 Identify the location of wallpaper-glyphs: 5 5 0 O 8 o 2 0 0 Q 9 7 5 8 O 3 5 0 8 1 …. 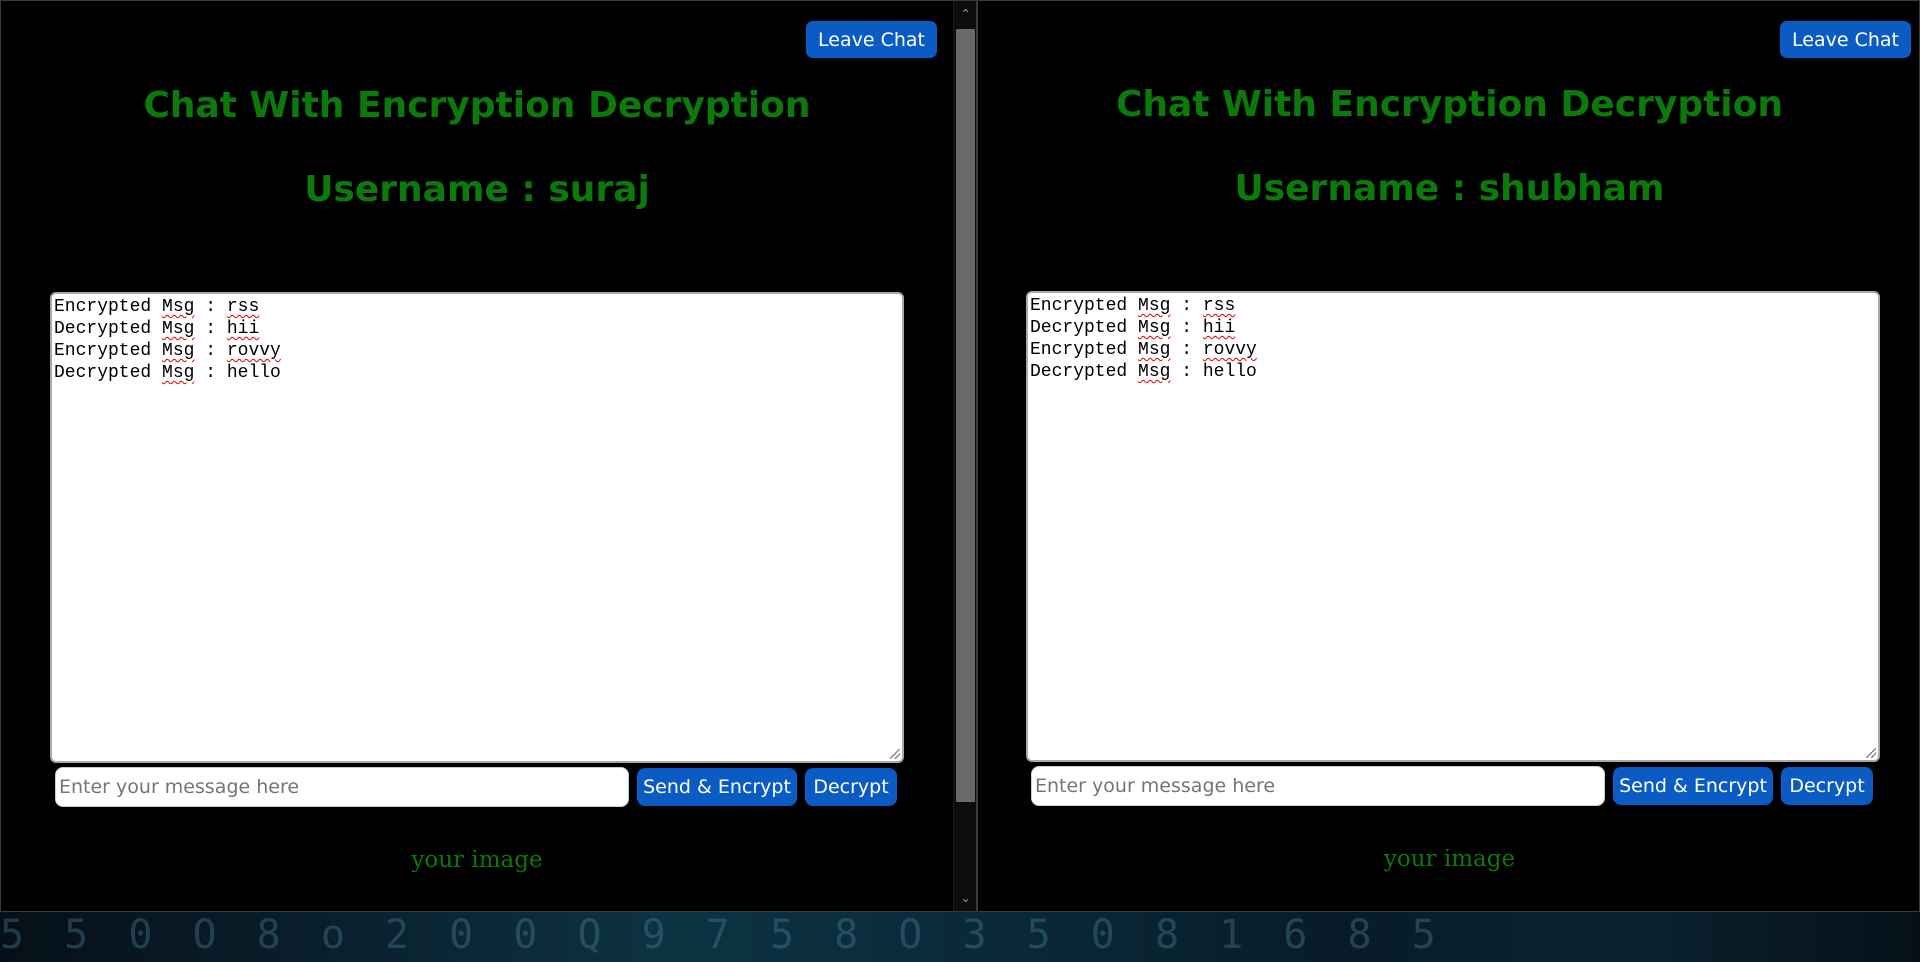
(722, 935).